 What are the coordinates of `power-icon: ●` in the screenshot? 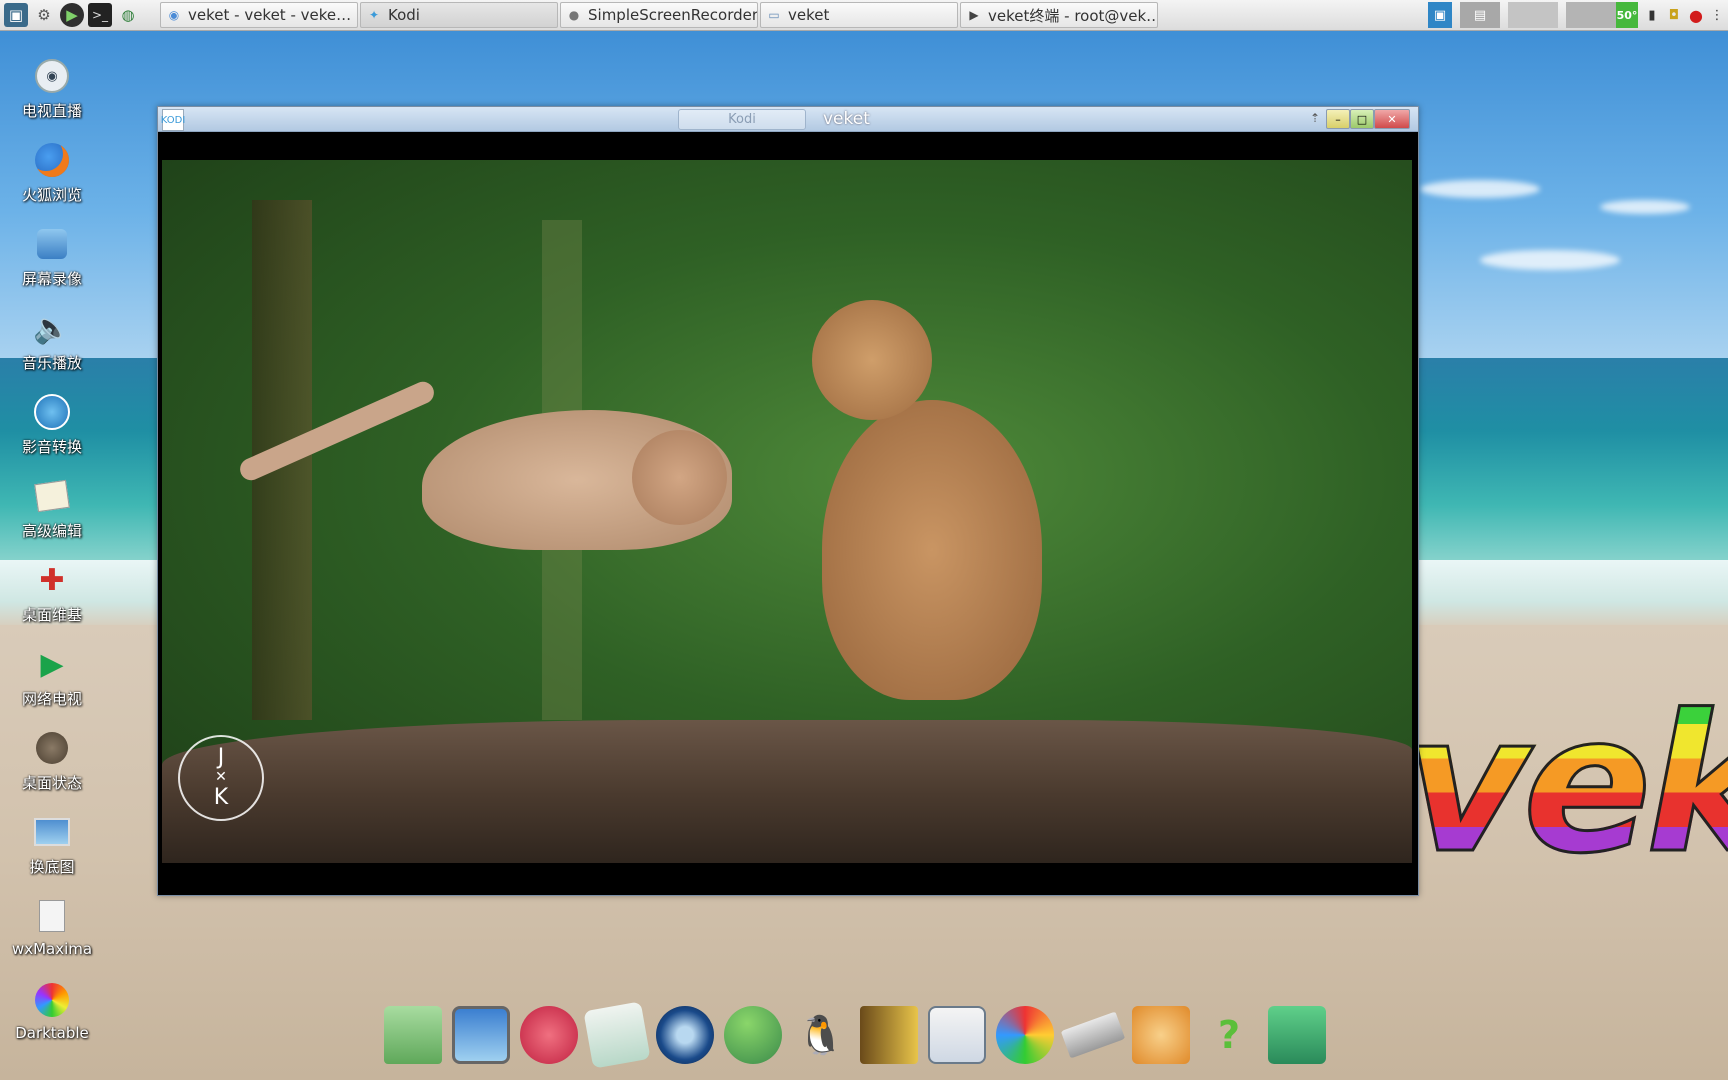 It's located at (1696, 15).